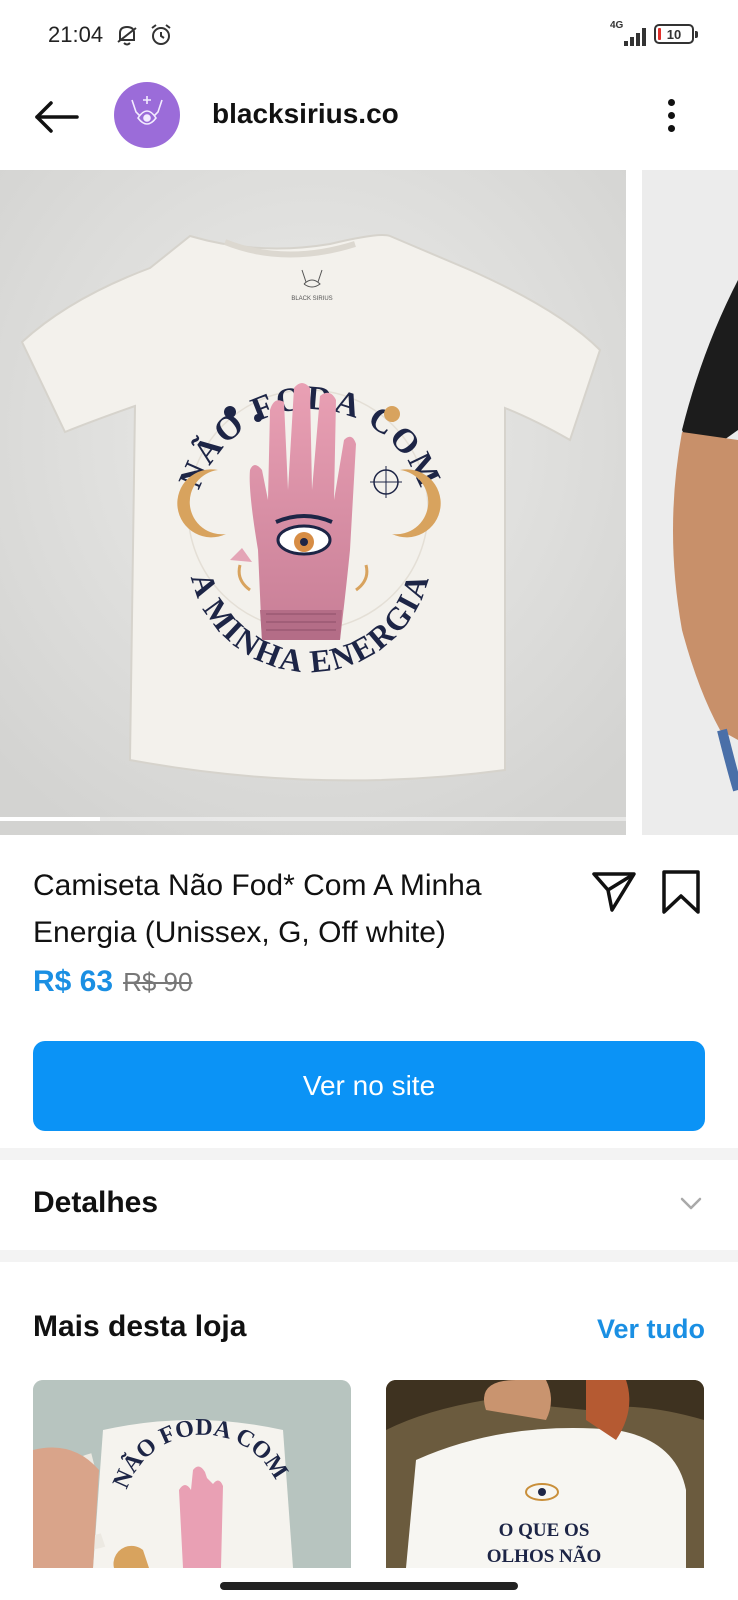  What do you see at coordinates (617, 25) in the screenshot?
I see `network-type: 4G` at bounding box center [617, 25].